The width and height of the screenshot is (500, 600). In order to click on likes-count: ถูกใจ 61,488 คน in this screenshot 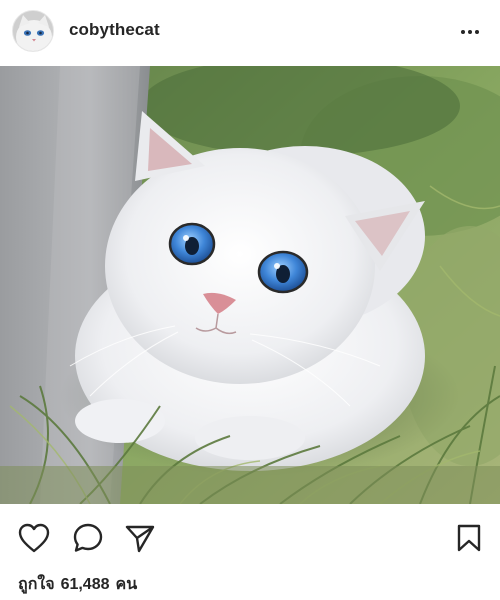, I will do `click(77, 584)`.